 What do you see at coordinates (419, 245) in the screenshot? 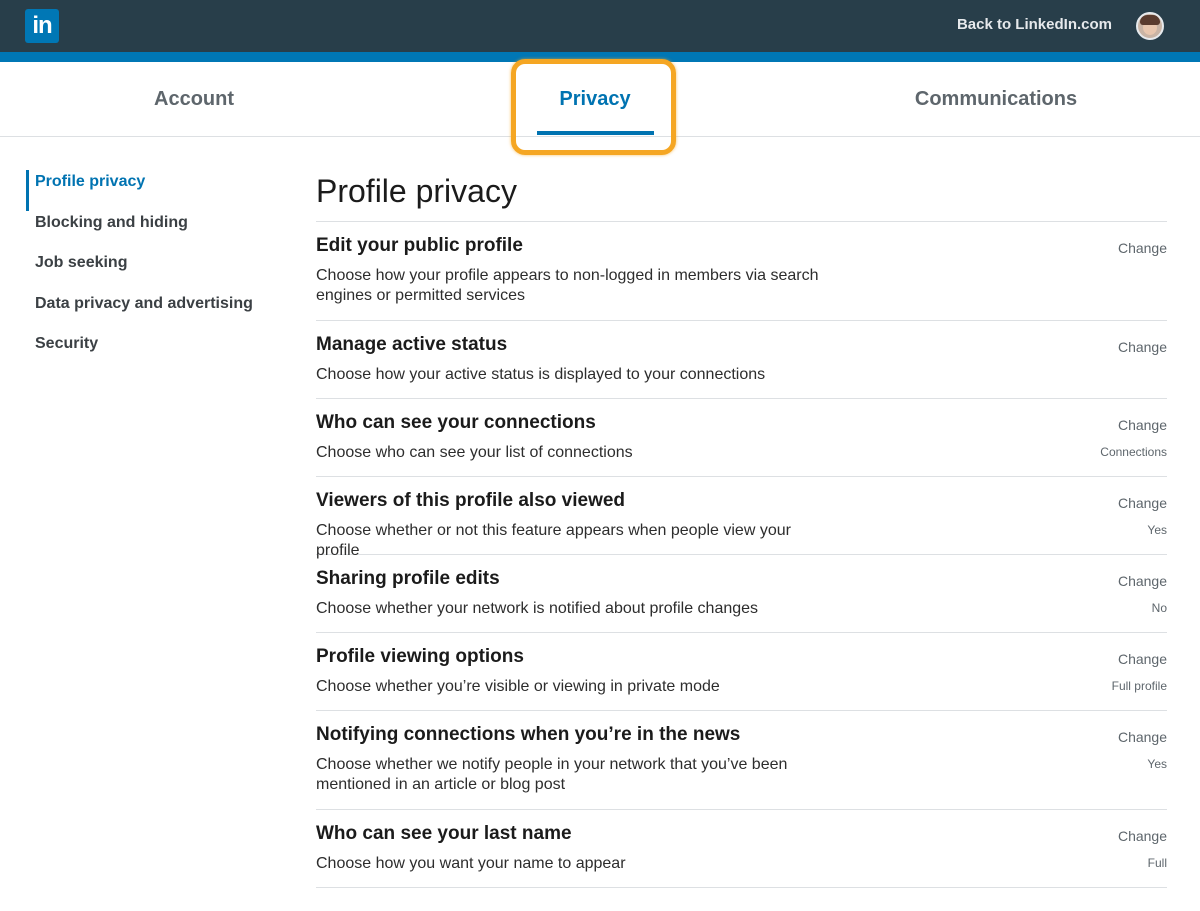
I see `setting-title: Edit your public profile` at bounding box center [419, 245].